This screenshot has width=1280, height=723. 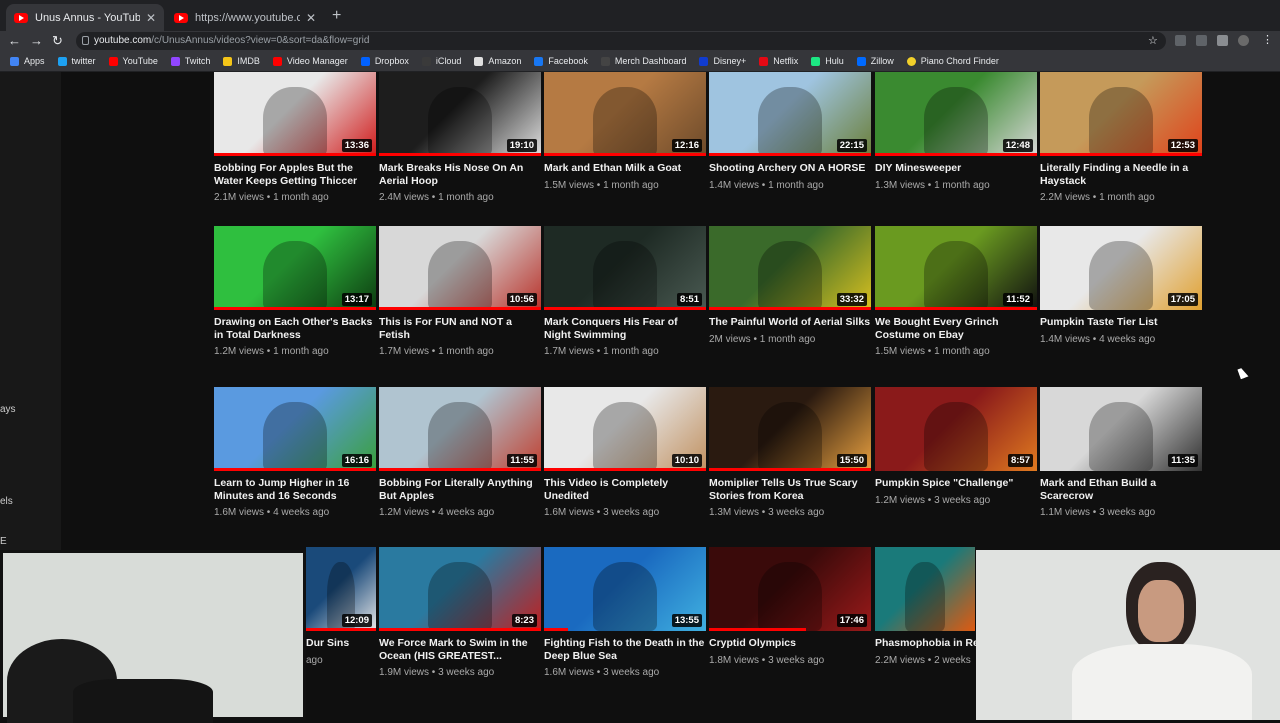 I want to click on video-thumbnail: 16:16, so click(x=295, y=429).